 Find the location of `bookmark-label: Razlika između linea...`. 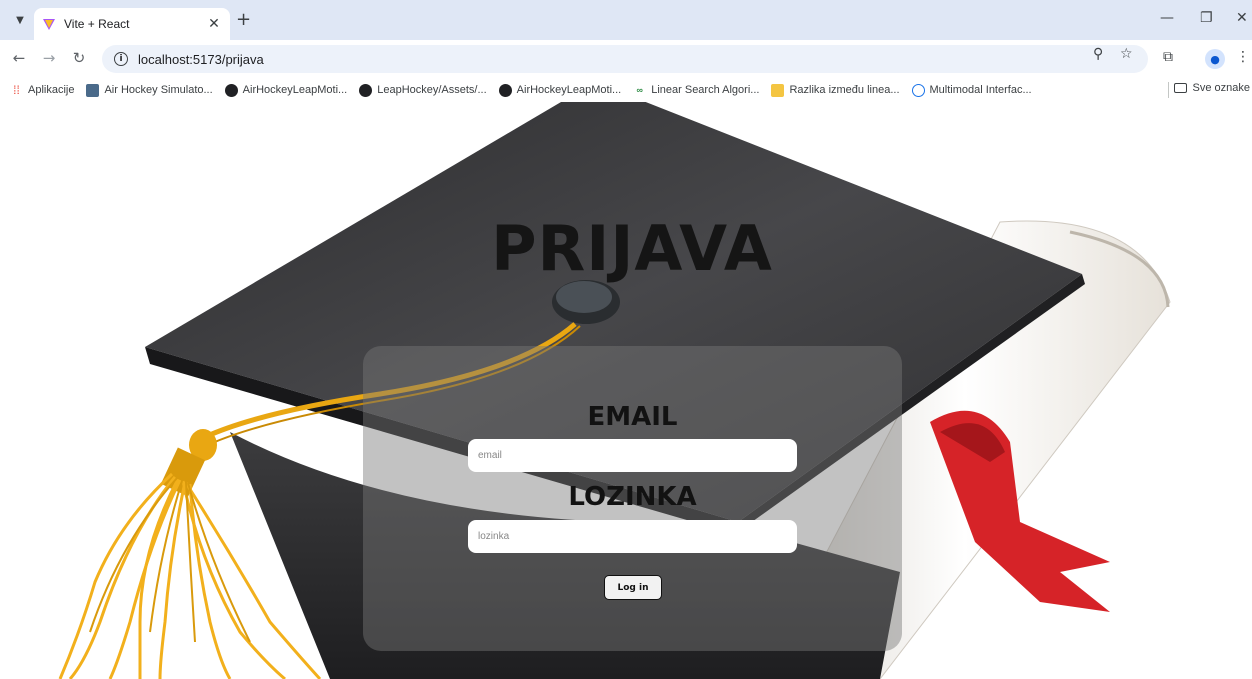

bookmark-label: Razlika između linea... is located at coordinates (844, 90).